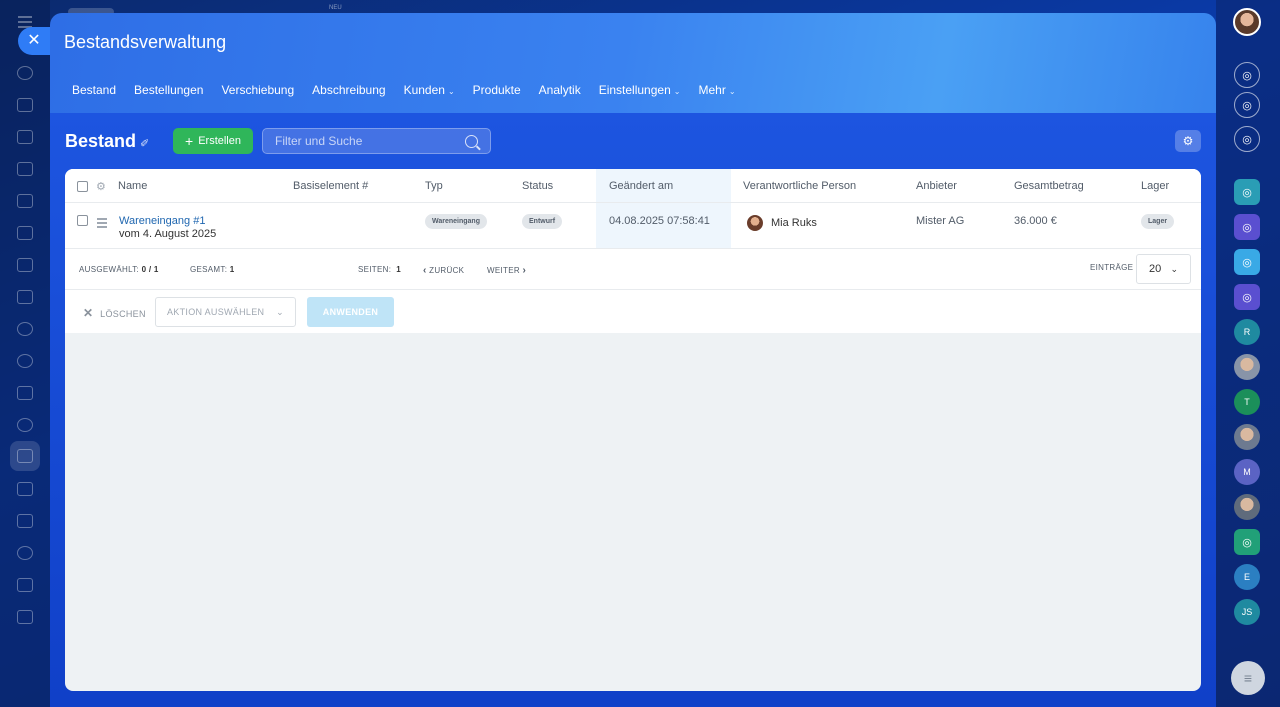 Image resolution: width=1280 pixels, height=707 pixels. What do you see at coordinates (1188, 141) in the screenshot?
I see `settings-button: ⚙` at bounding box center [1188, 141].